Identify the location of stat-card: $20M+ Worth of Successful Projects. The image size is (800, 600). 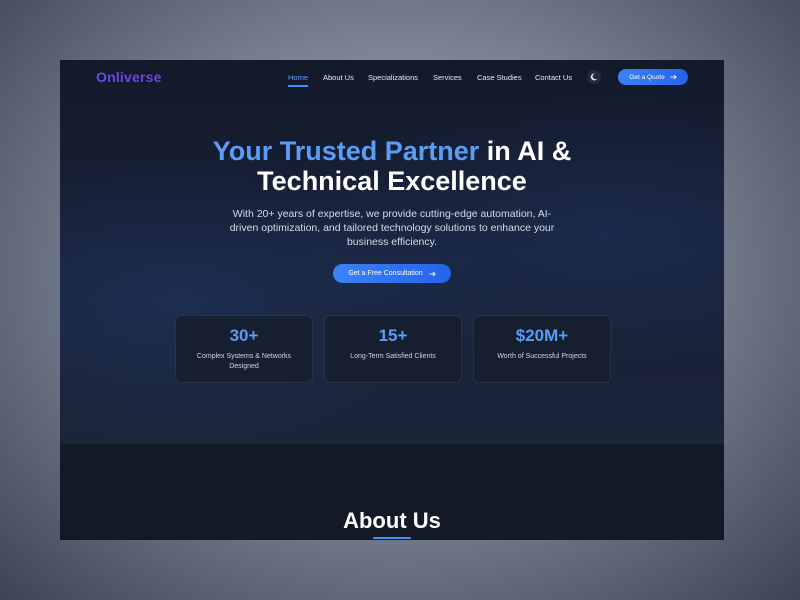
(542, 349).